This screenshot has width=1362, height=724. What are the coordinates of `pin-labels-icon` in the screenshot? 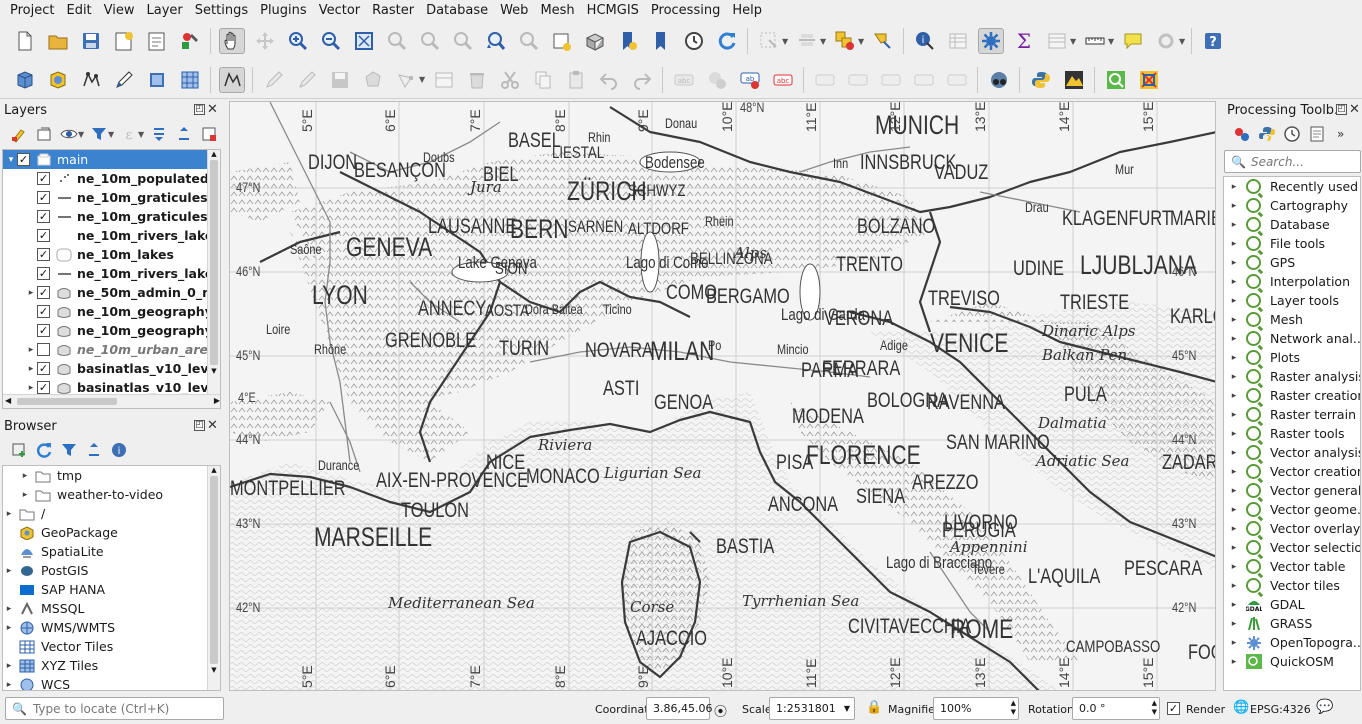 It's located at (825, 80).